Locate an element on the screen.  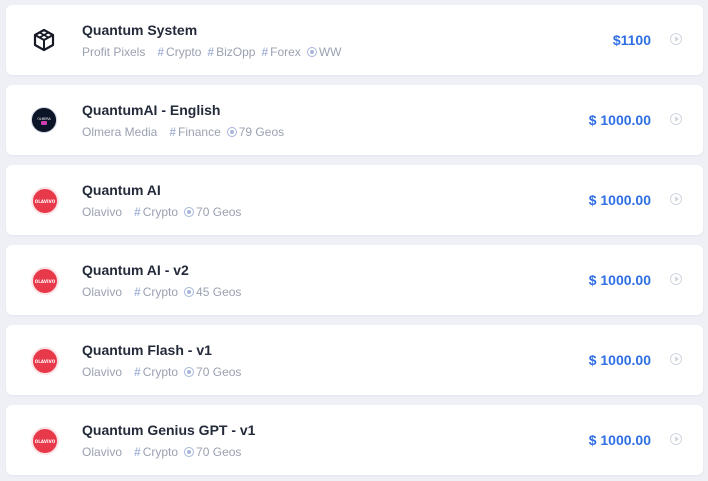
offer-title: Quantum Flash - v1 is located at coordinates (147, 350).